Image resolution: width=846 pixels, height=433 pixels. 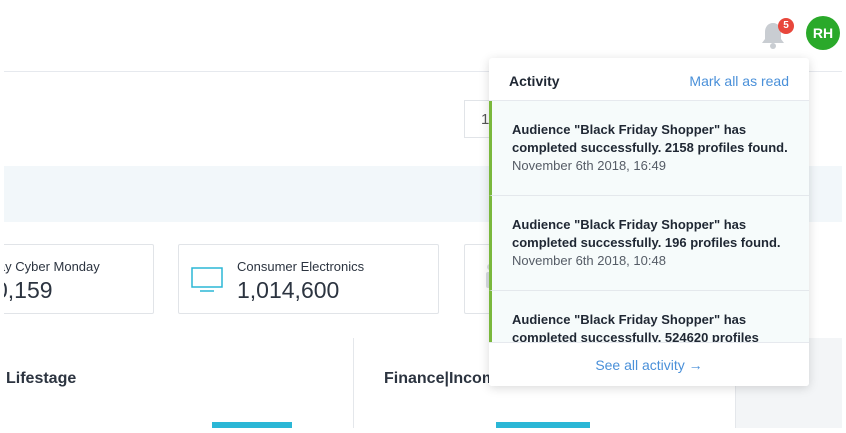 I want to click on mark-all-read-link: Mark all as read, so click(x=739, y=81).